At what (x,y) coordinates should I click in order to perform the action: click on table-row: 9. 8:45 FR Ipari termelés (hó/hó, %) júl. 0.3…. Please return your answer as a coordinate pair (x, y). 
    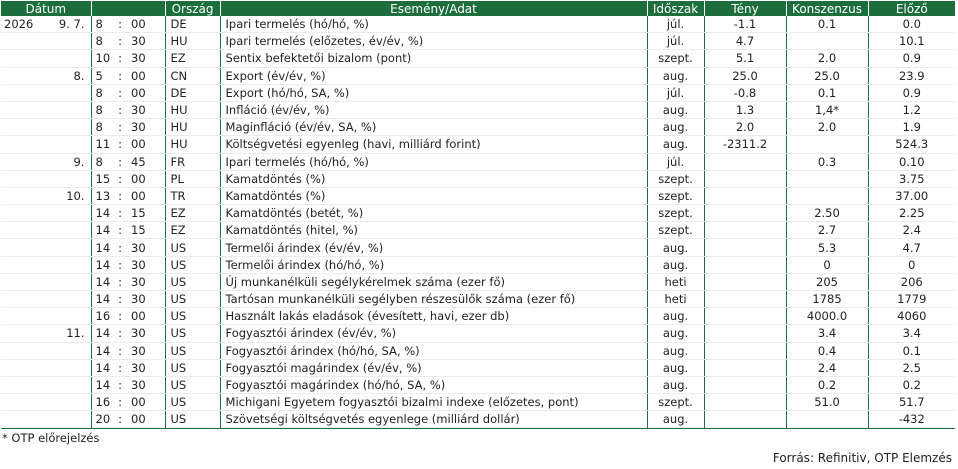
    Looking at the image, I should click on (478, 162).